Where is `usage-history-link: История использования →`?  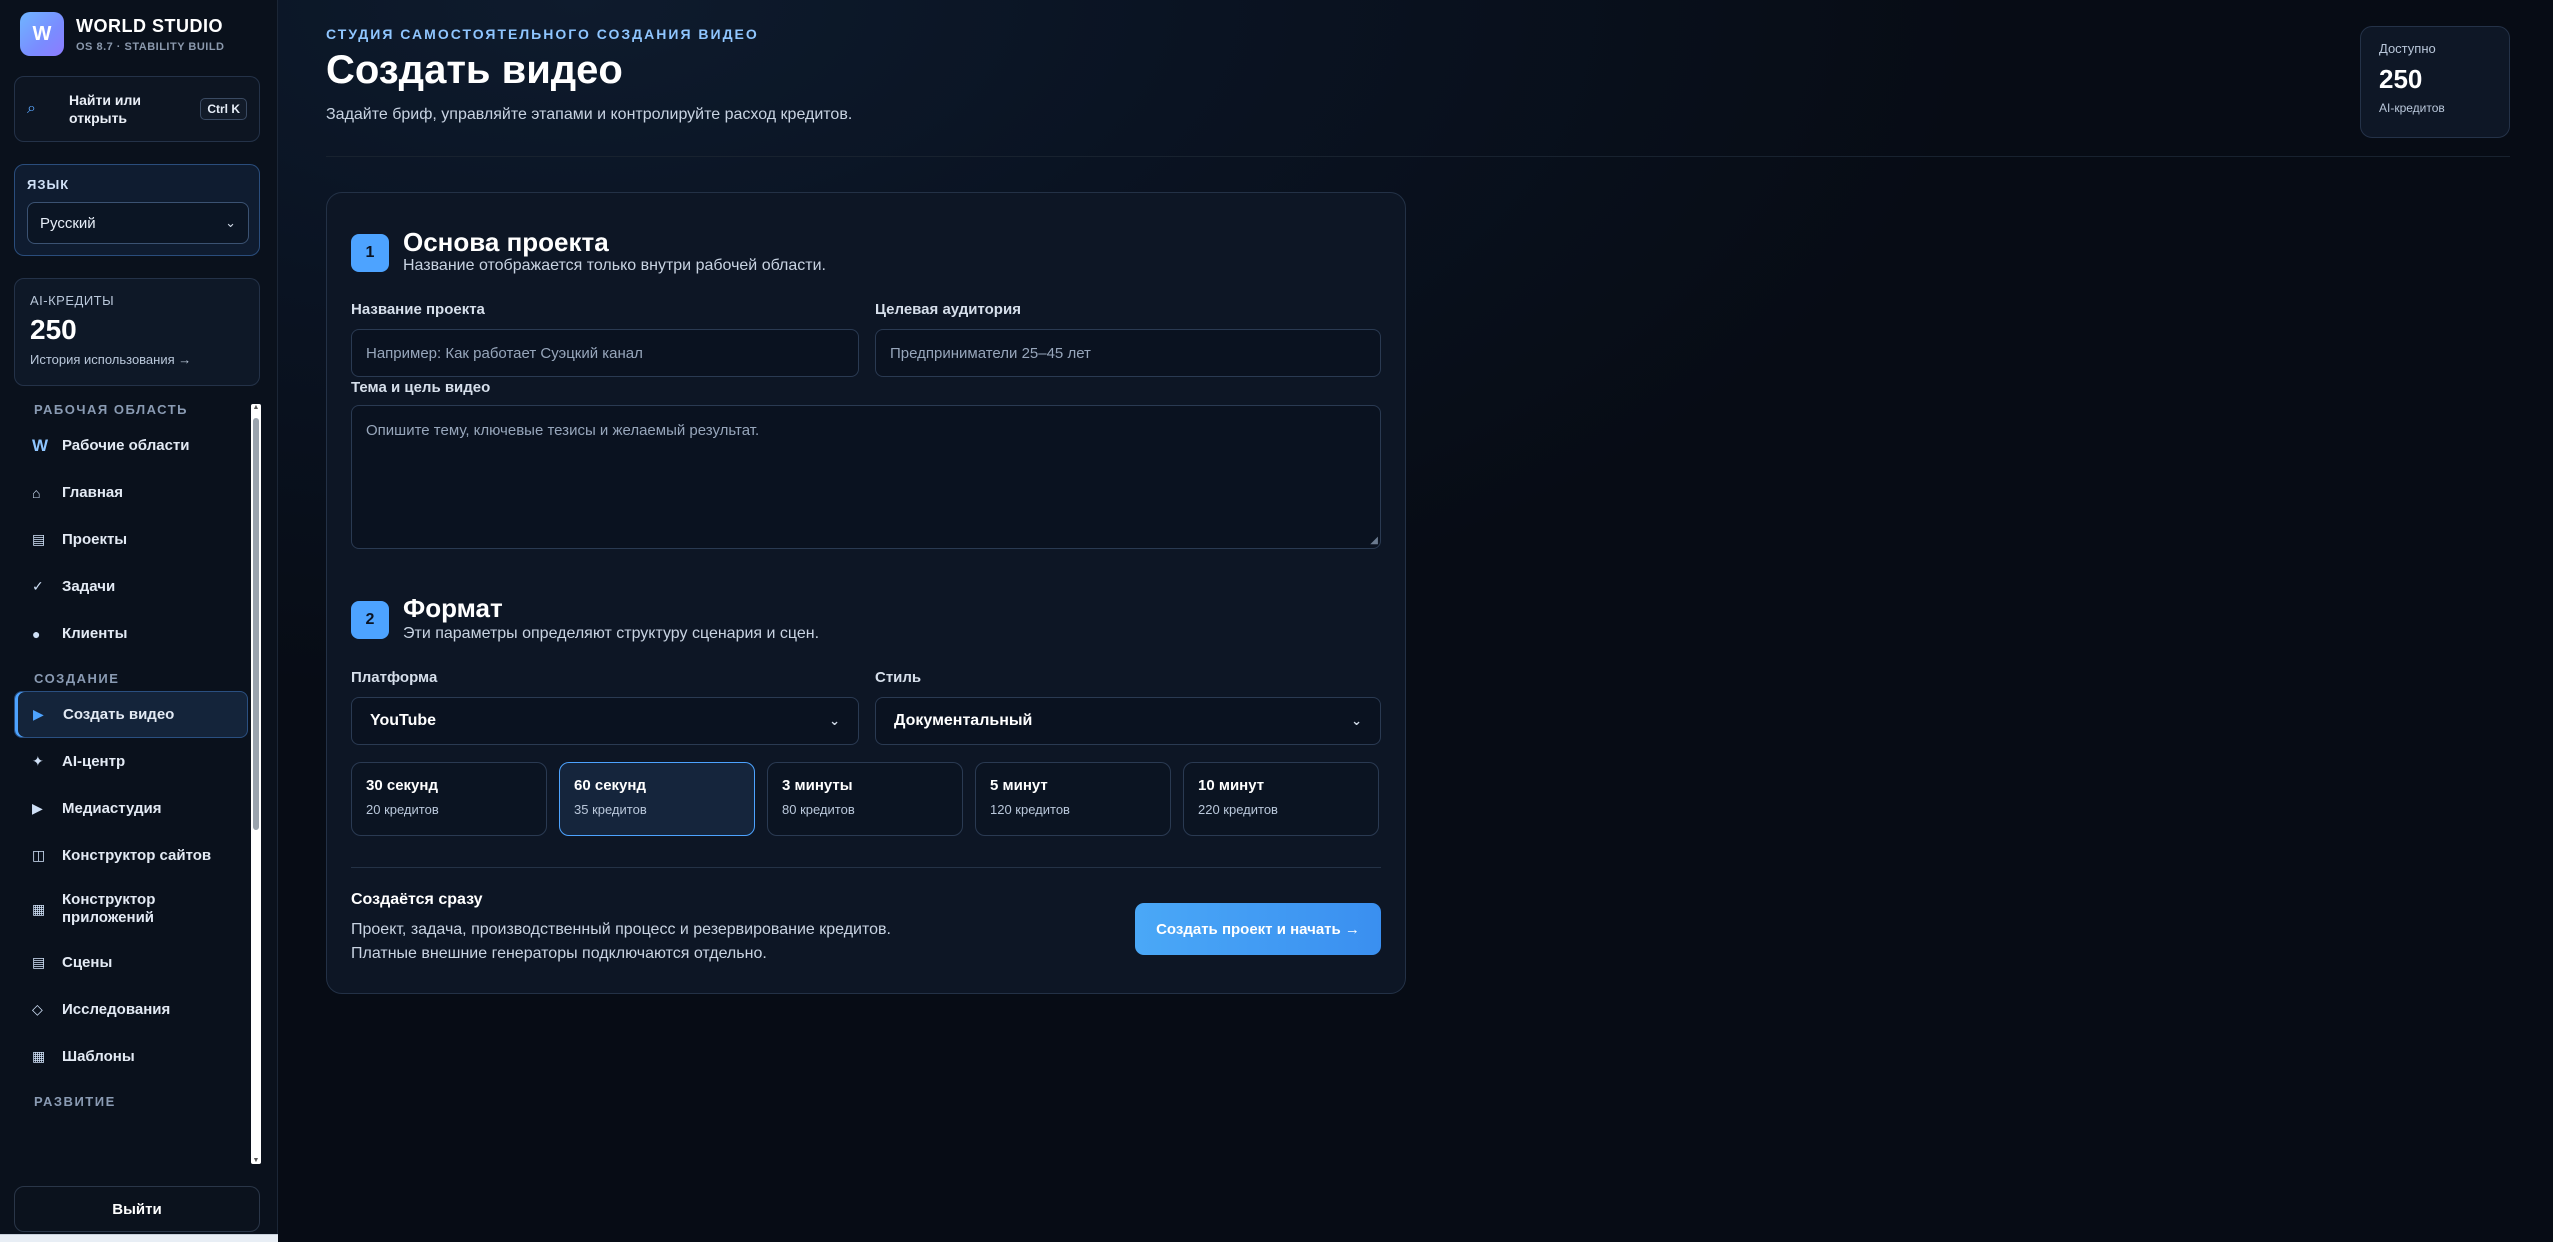
usage-history-link: История использования → is located at coordinates (137, 359).